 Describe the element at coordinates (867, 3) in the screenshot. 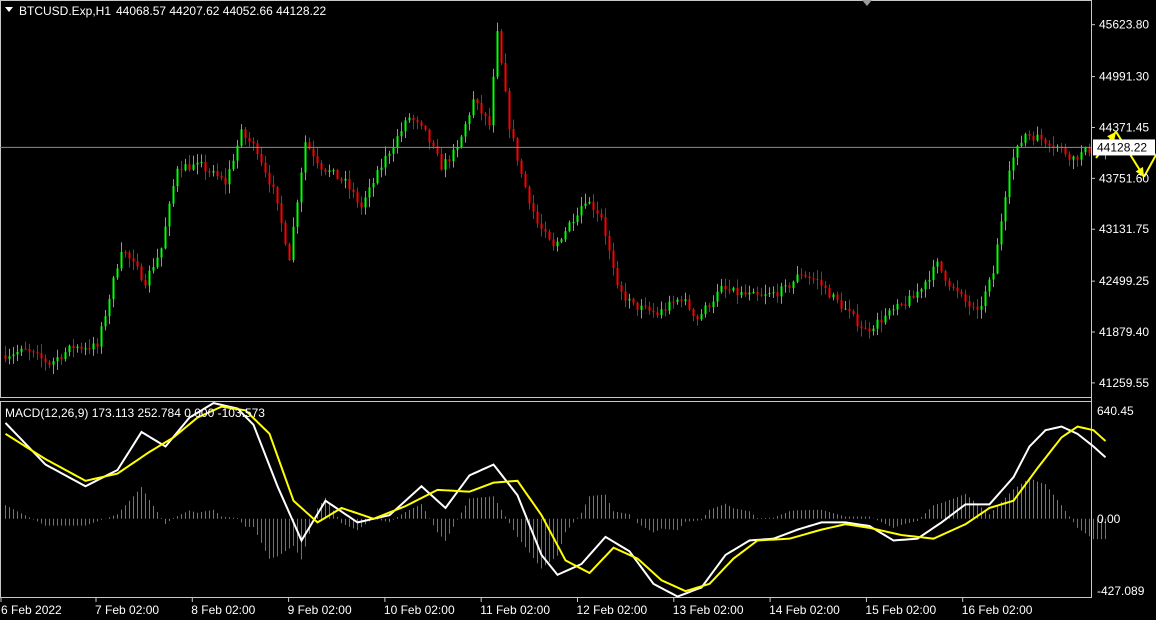

I see `scroll-marker-icon` at that location.